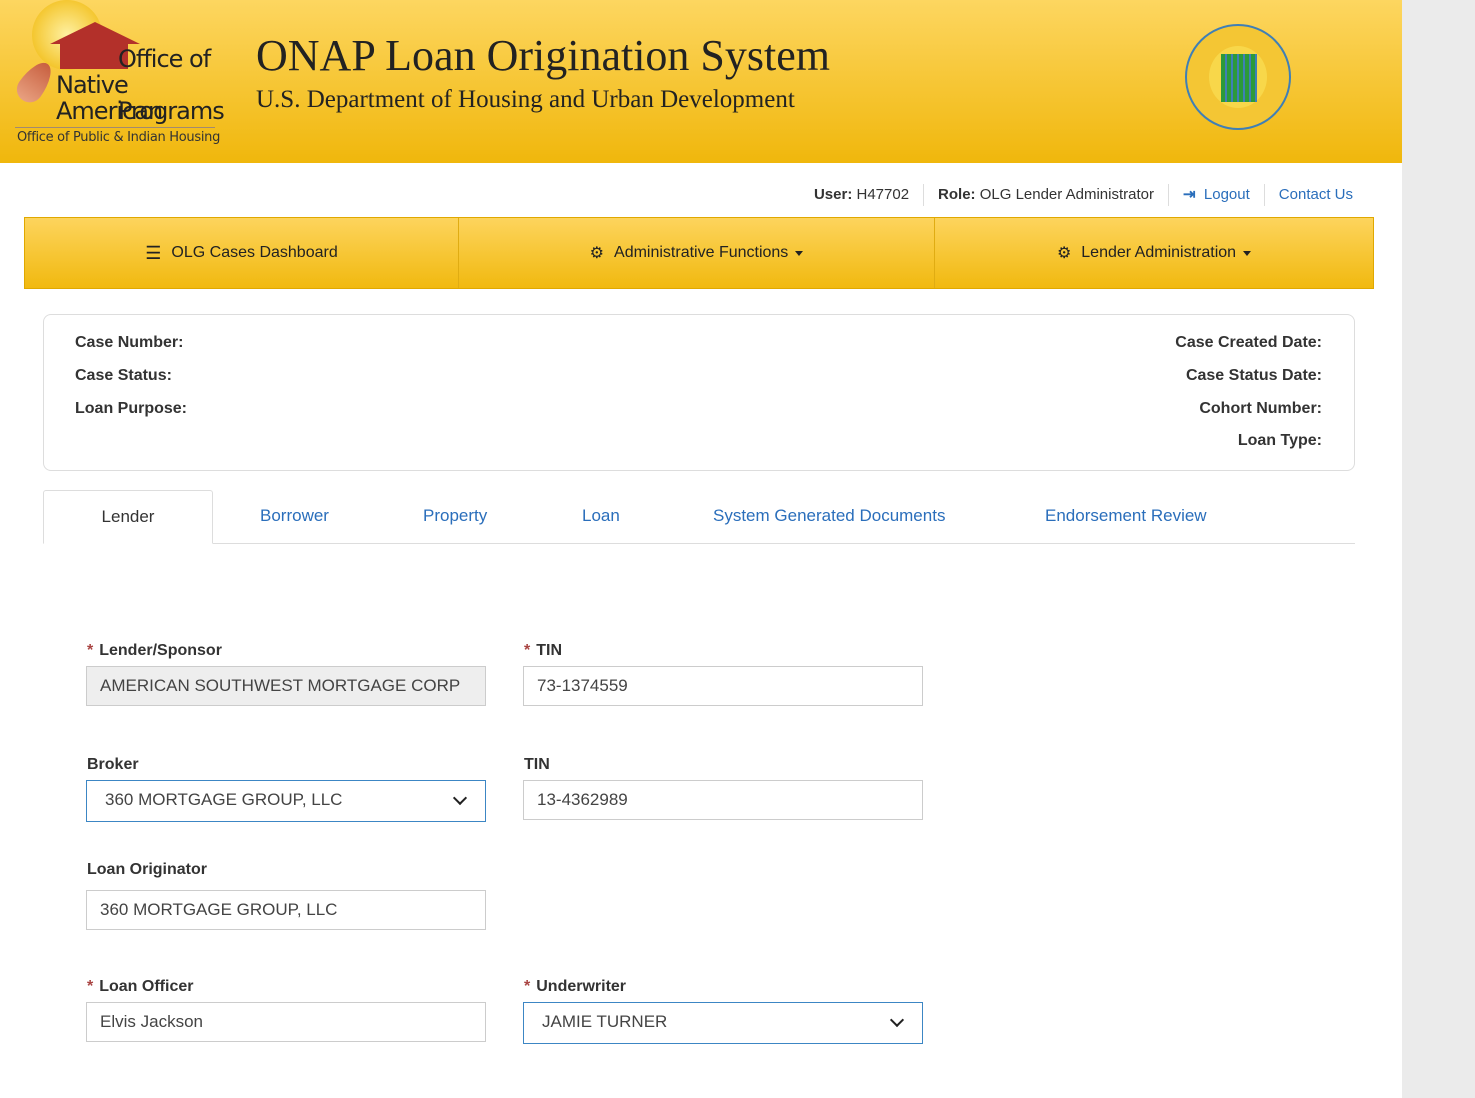  Describe the element at coordinates (575, 986) in the screenshot. I see `underwriter-label: * Underwriter` at that location.